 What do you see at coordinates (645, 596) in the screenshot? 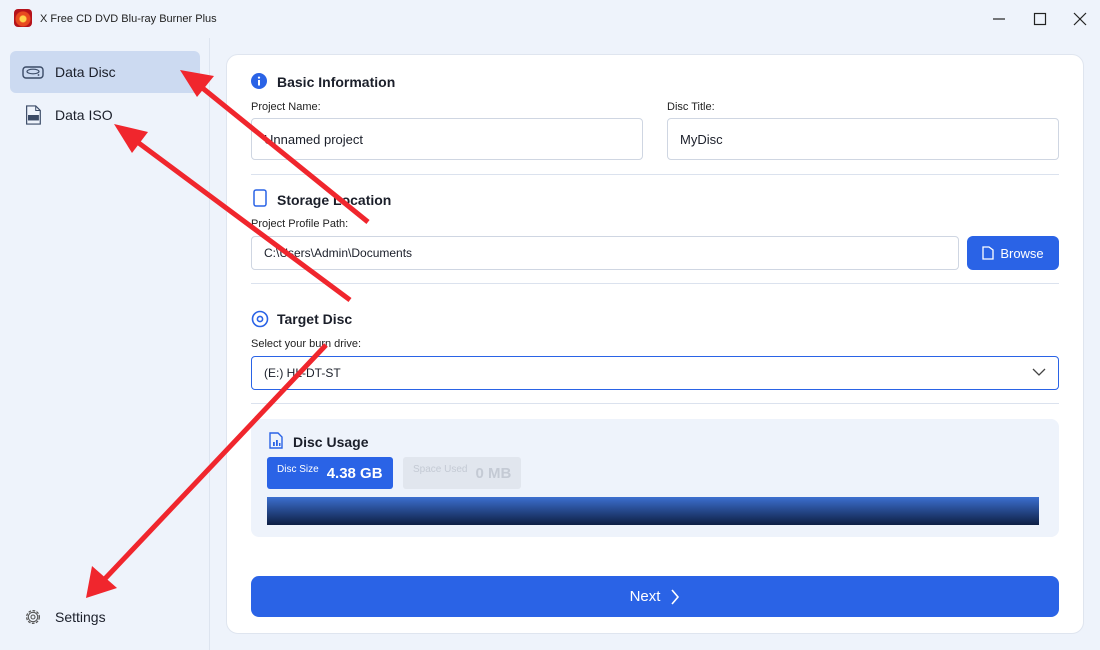
I see `next-button-label: Next` at bounding box center [645, 596].